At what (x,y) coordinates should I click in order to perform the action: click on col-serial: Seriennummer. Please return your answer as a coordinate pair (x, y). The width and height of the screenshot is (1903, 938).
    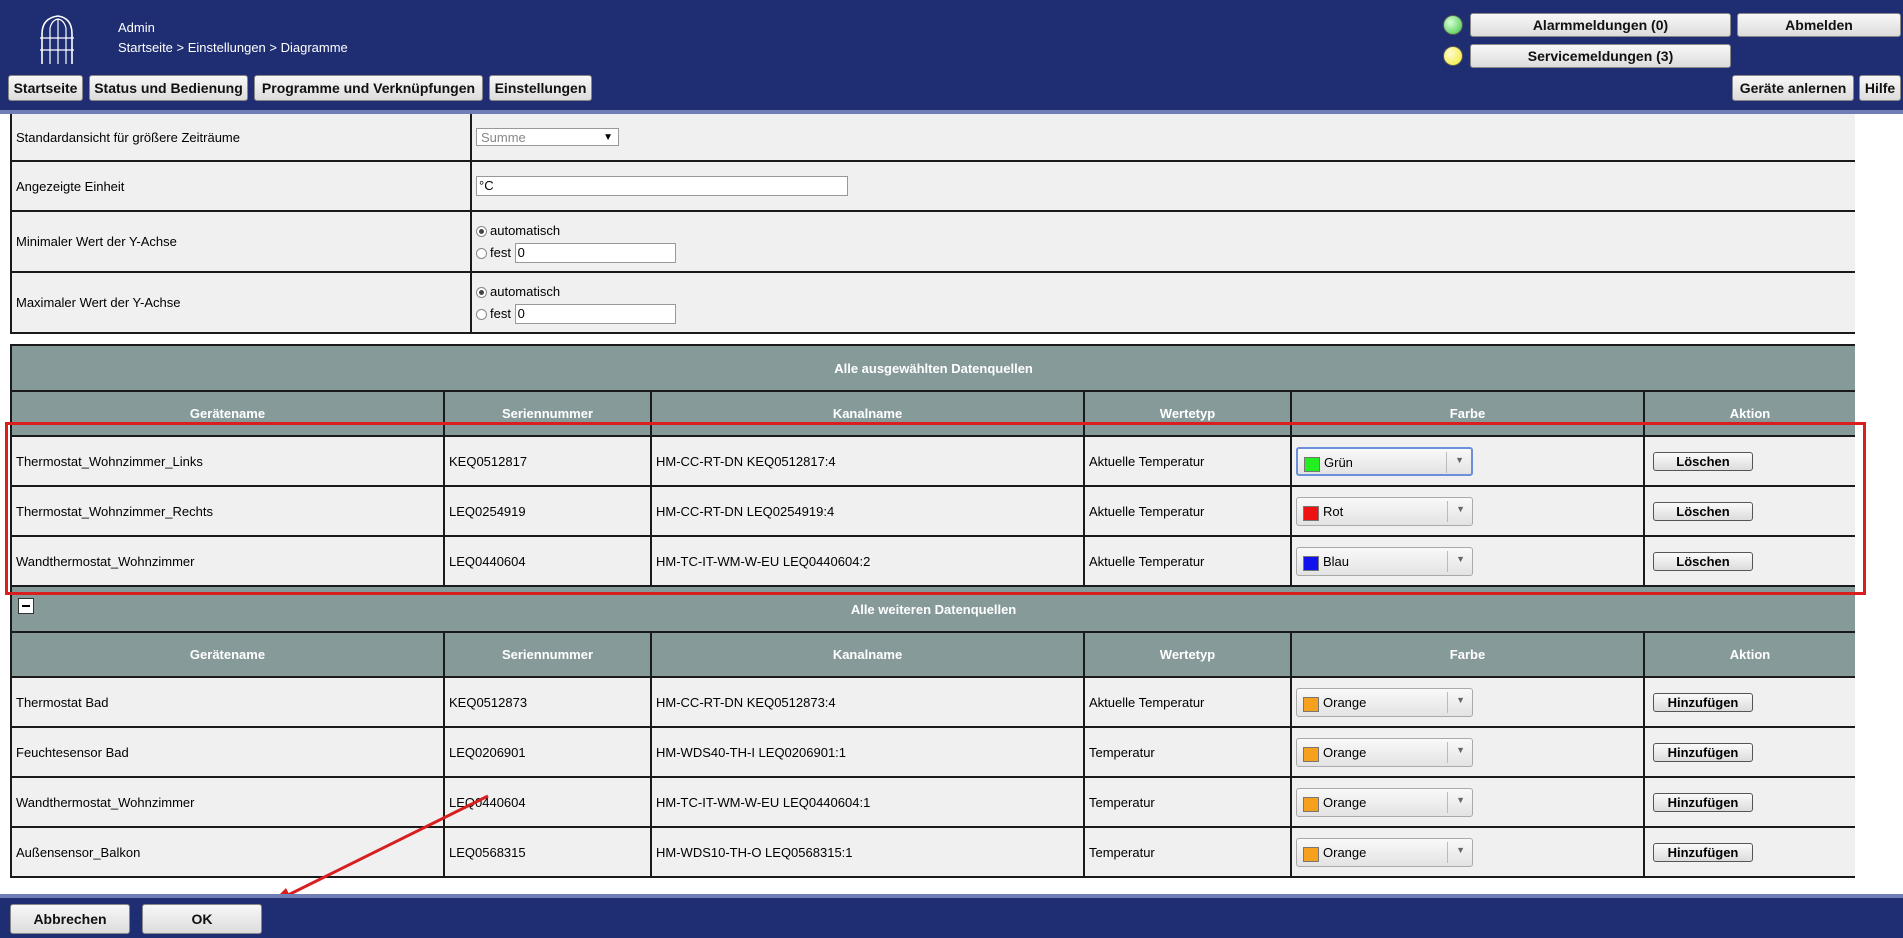
    Looking at the image, I should click on (547, 654).